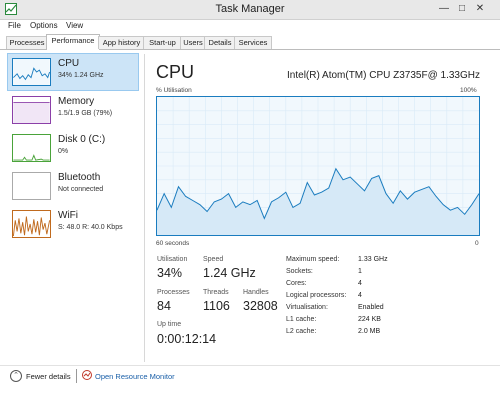  Describe the element at coordinates (76, 376) in the screenshot. I see `footer-separator` at that location.